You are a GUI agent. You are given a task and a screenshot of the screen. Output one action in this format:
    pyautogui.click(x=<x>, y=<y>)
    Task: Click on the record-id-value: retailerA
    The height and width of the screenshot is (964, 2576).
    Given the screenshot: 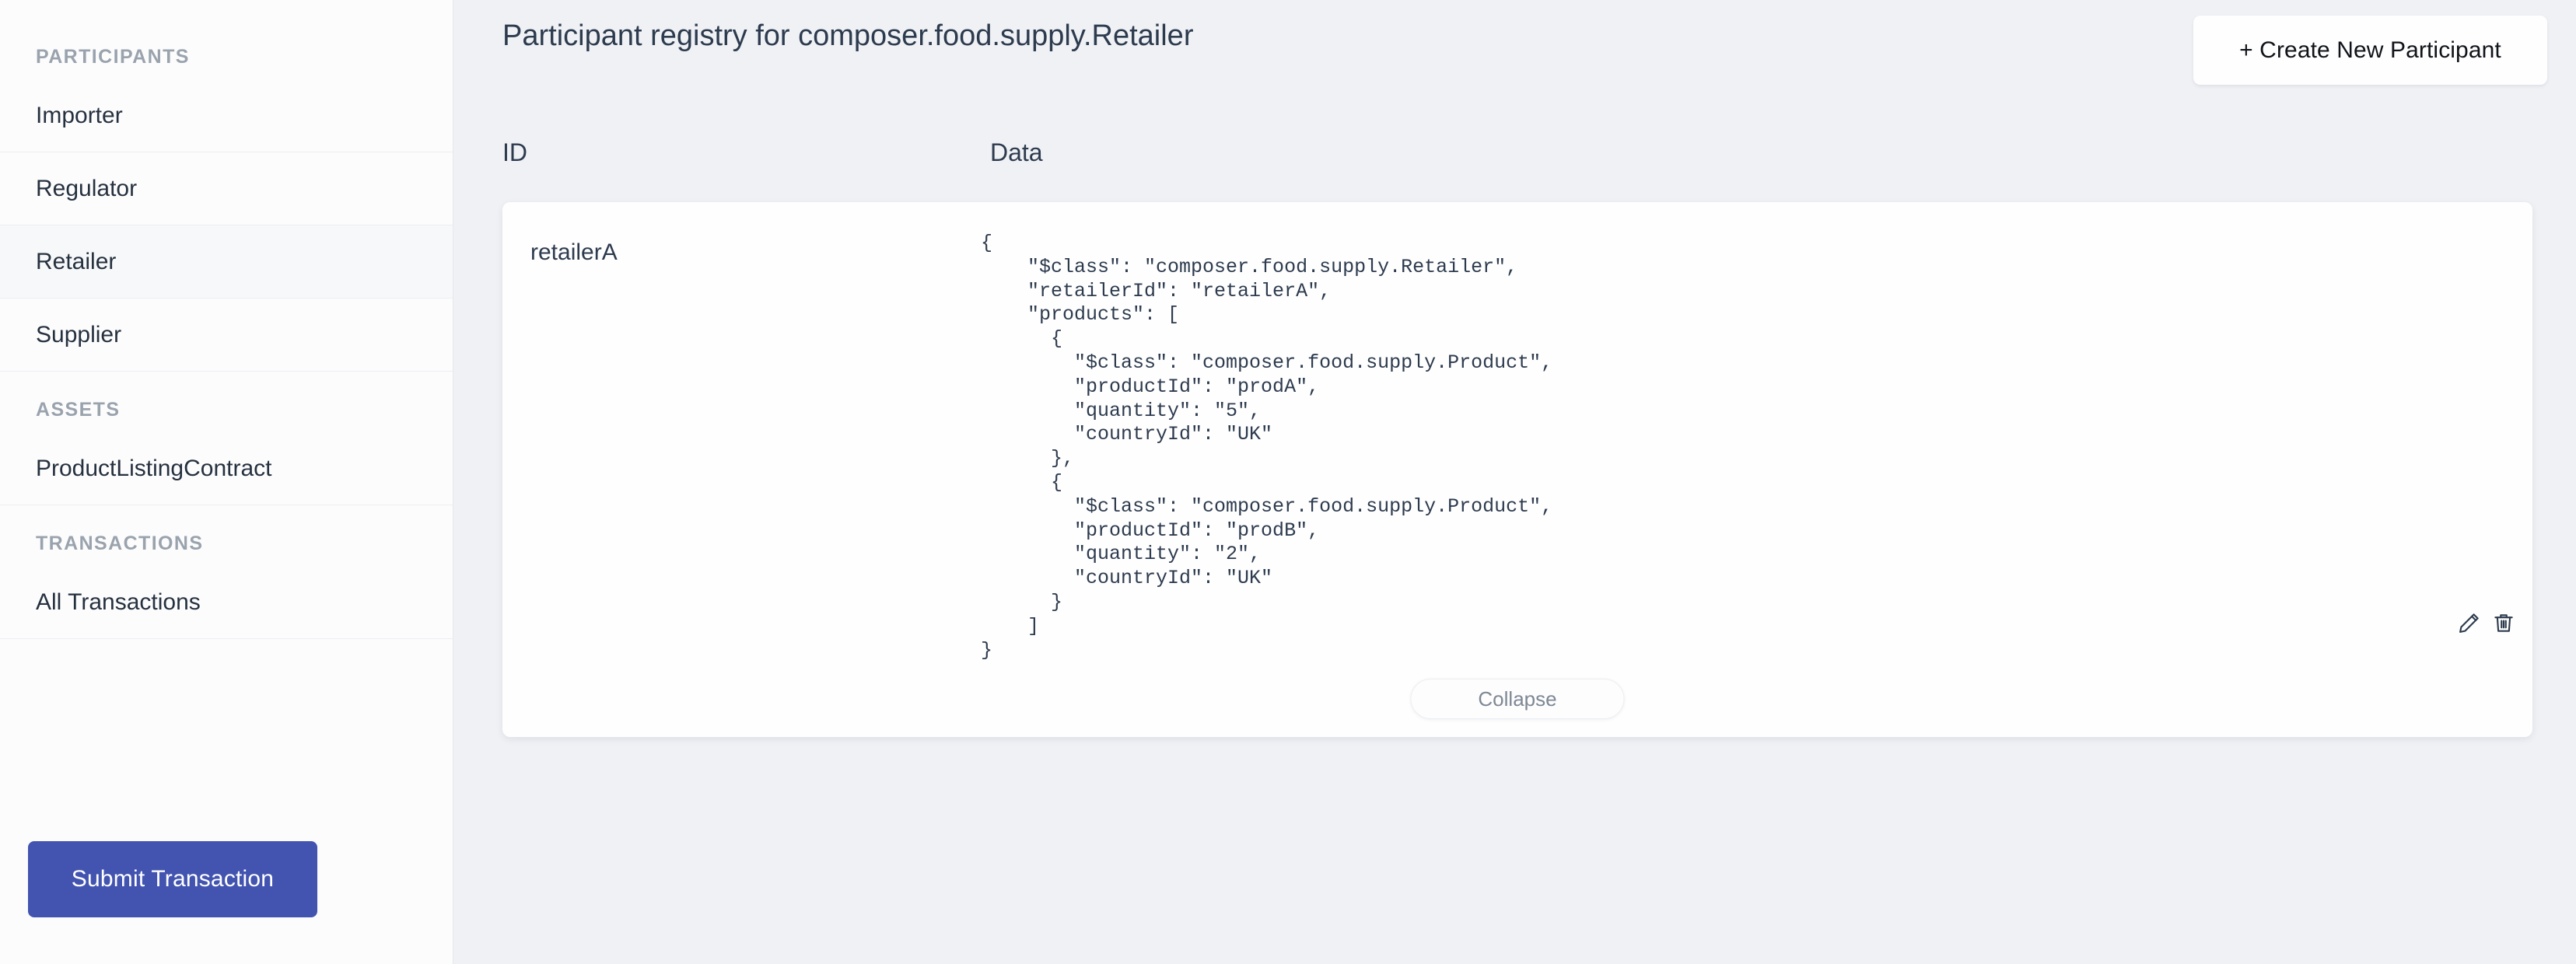 What is the action you would take?
    pyautogui.click(x=574, y=252)
    